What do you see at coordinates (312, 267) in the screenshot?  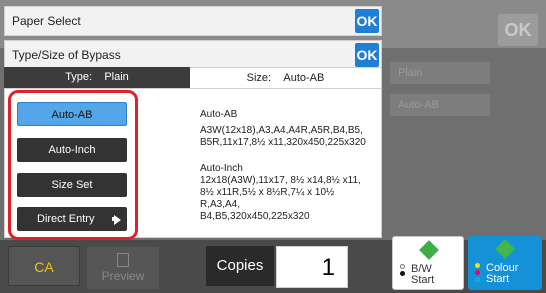 I see `copies-count: 1` at bounding box center [312, 267].